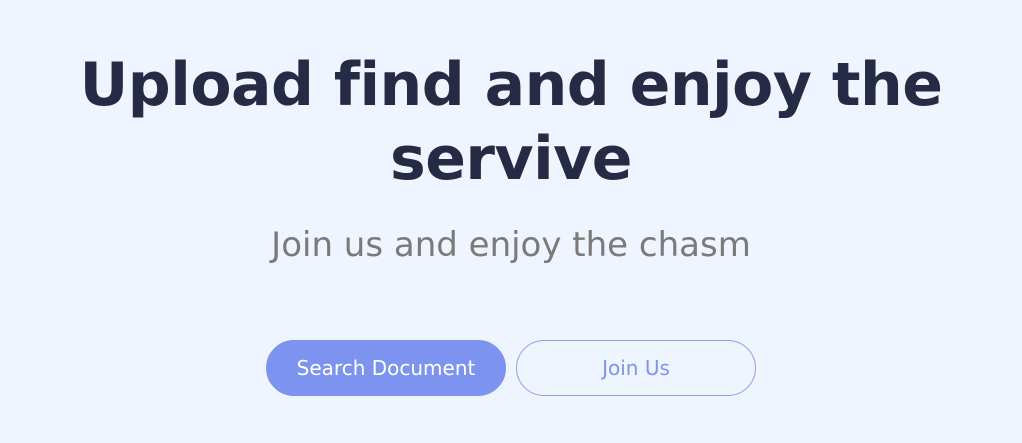  Describe the element at coordinates (386, 368) in the screenshot. I see `search-document-button: Search Document` at that location.